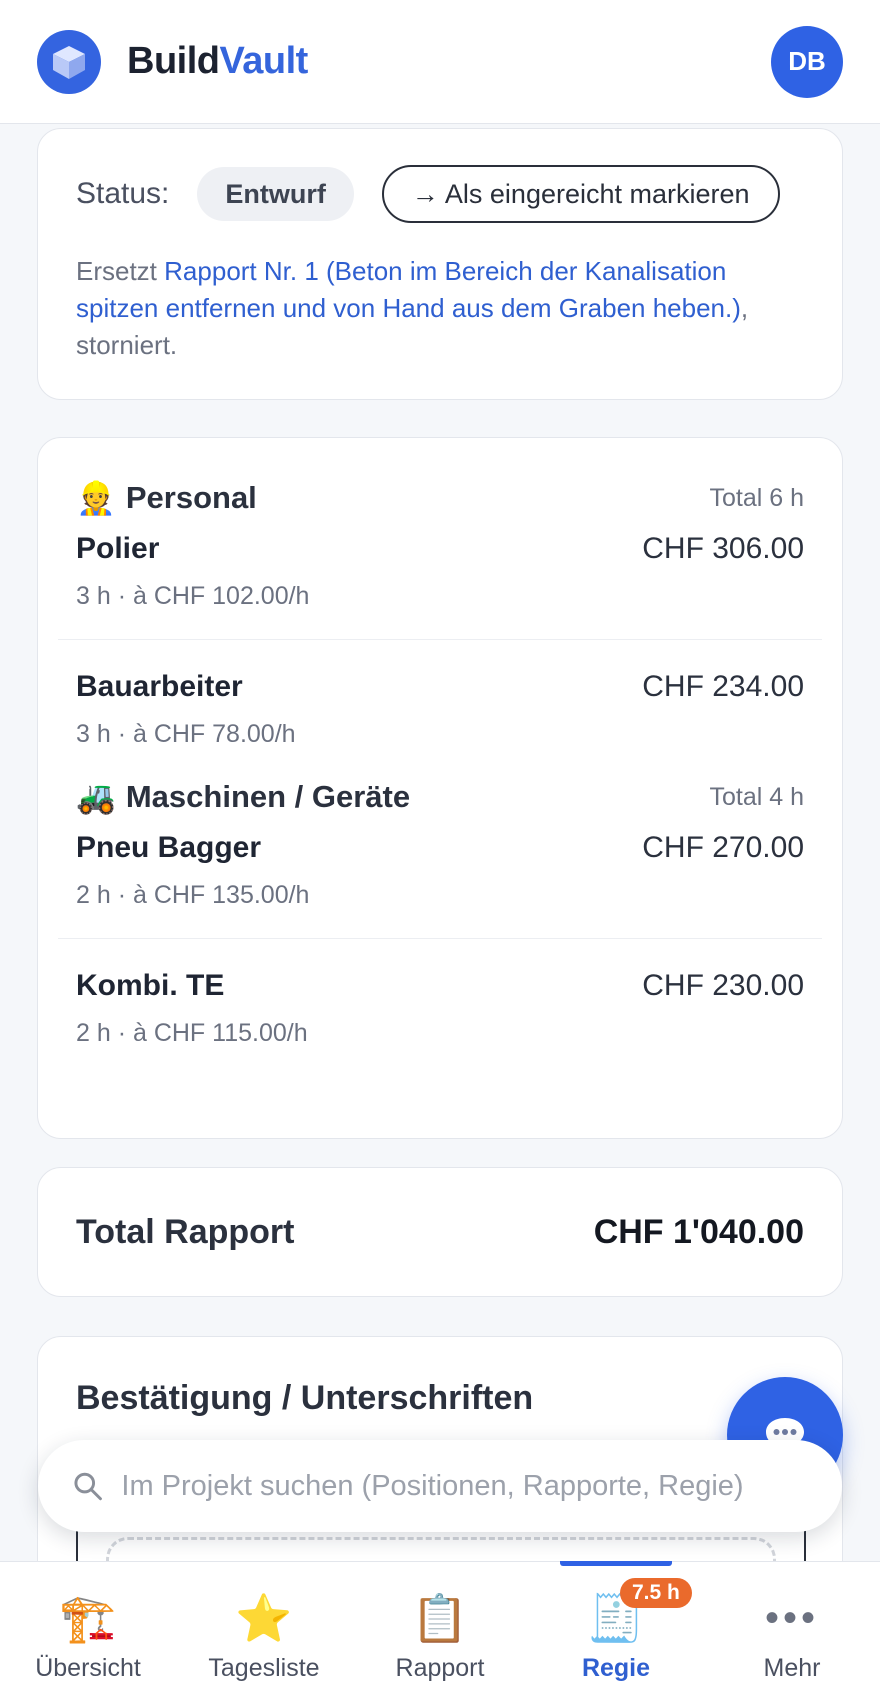  I want to click on crane-icon: 🏗️, so click(88, 1618).